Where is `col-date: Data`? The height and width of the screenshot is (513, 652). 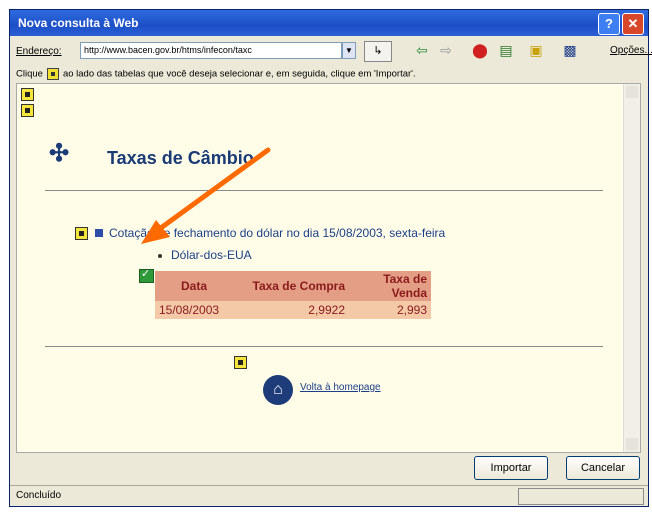
col-date: Data is located at coordinates (194, 286).